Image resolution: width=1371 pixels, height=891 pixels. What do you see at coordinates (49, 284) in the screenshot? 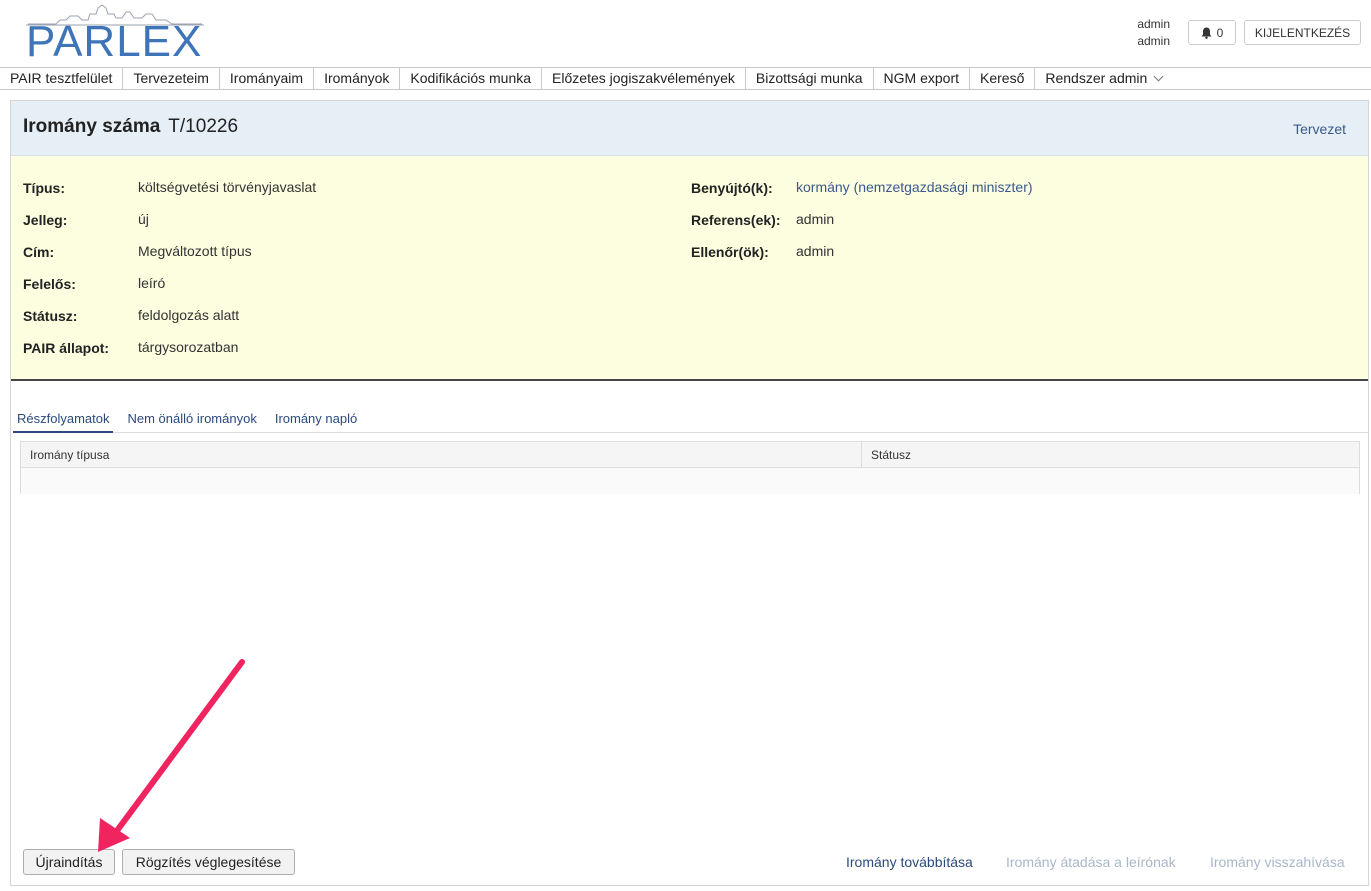
I see `detail-label-responsible: Felelős:` at bounding box center [49, 284].